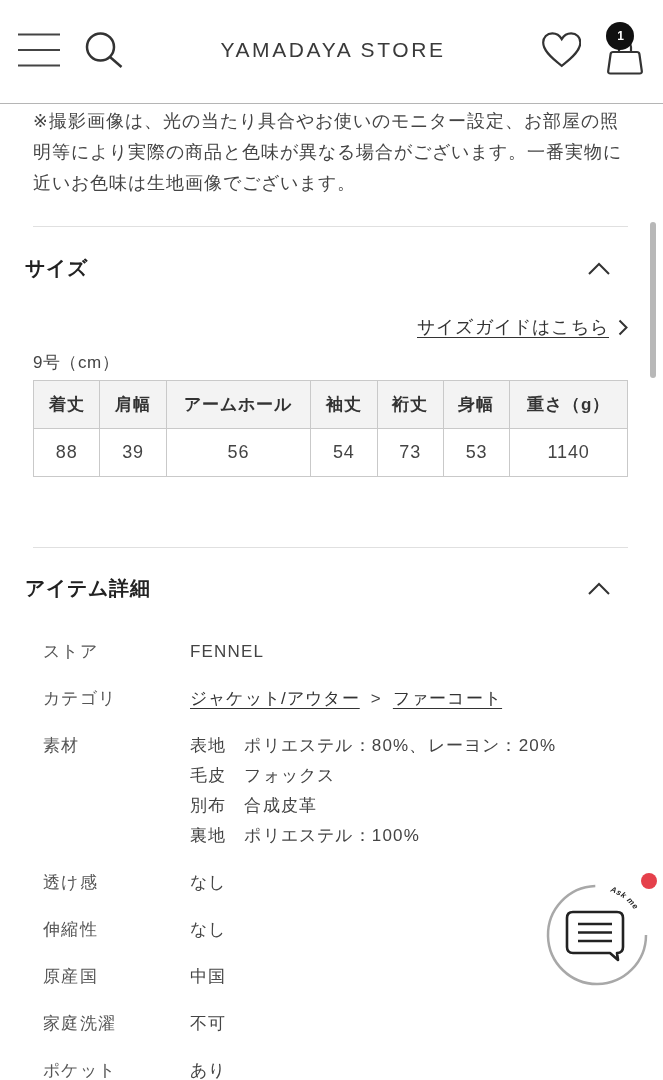  What do you see at coordinates (238, 452) in the screenshot?
I see `table-cell: 56` at bounding box center [238, 452].